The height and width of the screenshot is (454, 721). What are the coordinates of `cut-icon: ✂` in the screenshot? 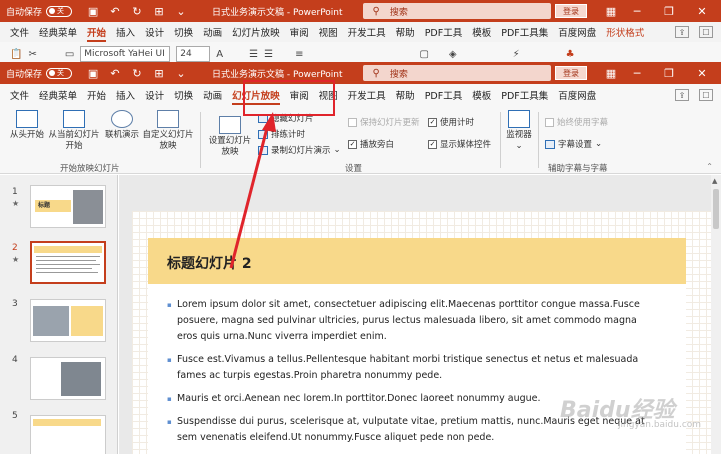 It's located at (32, 54).